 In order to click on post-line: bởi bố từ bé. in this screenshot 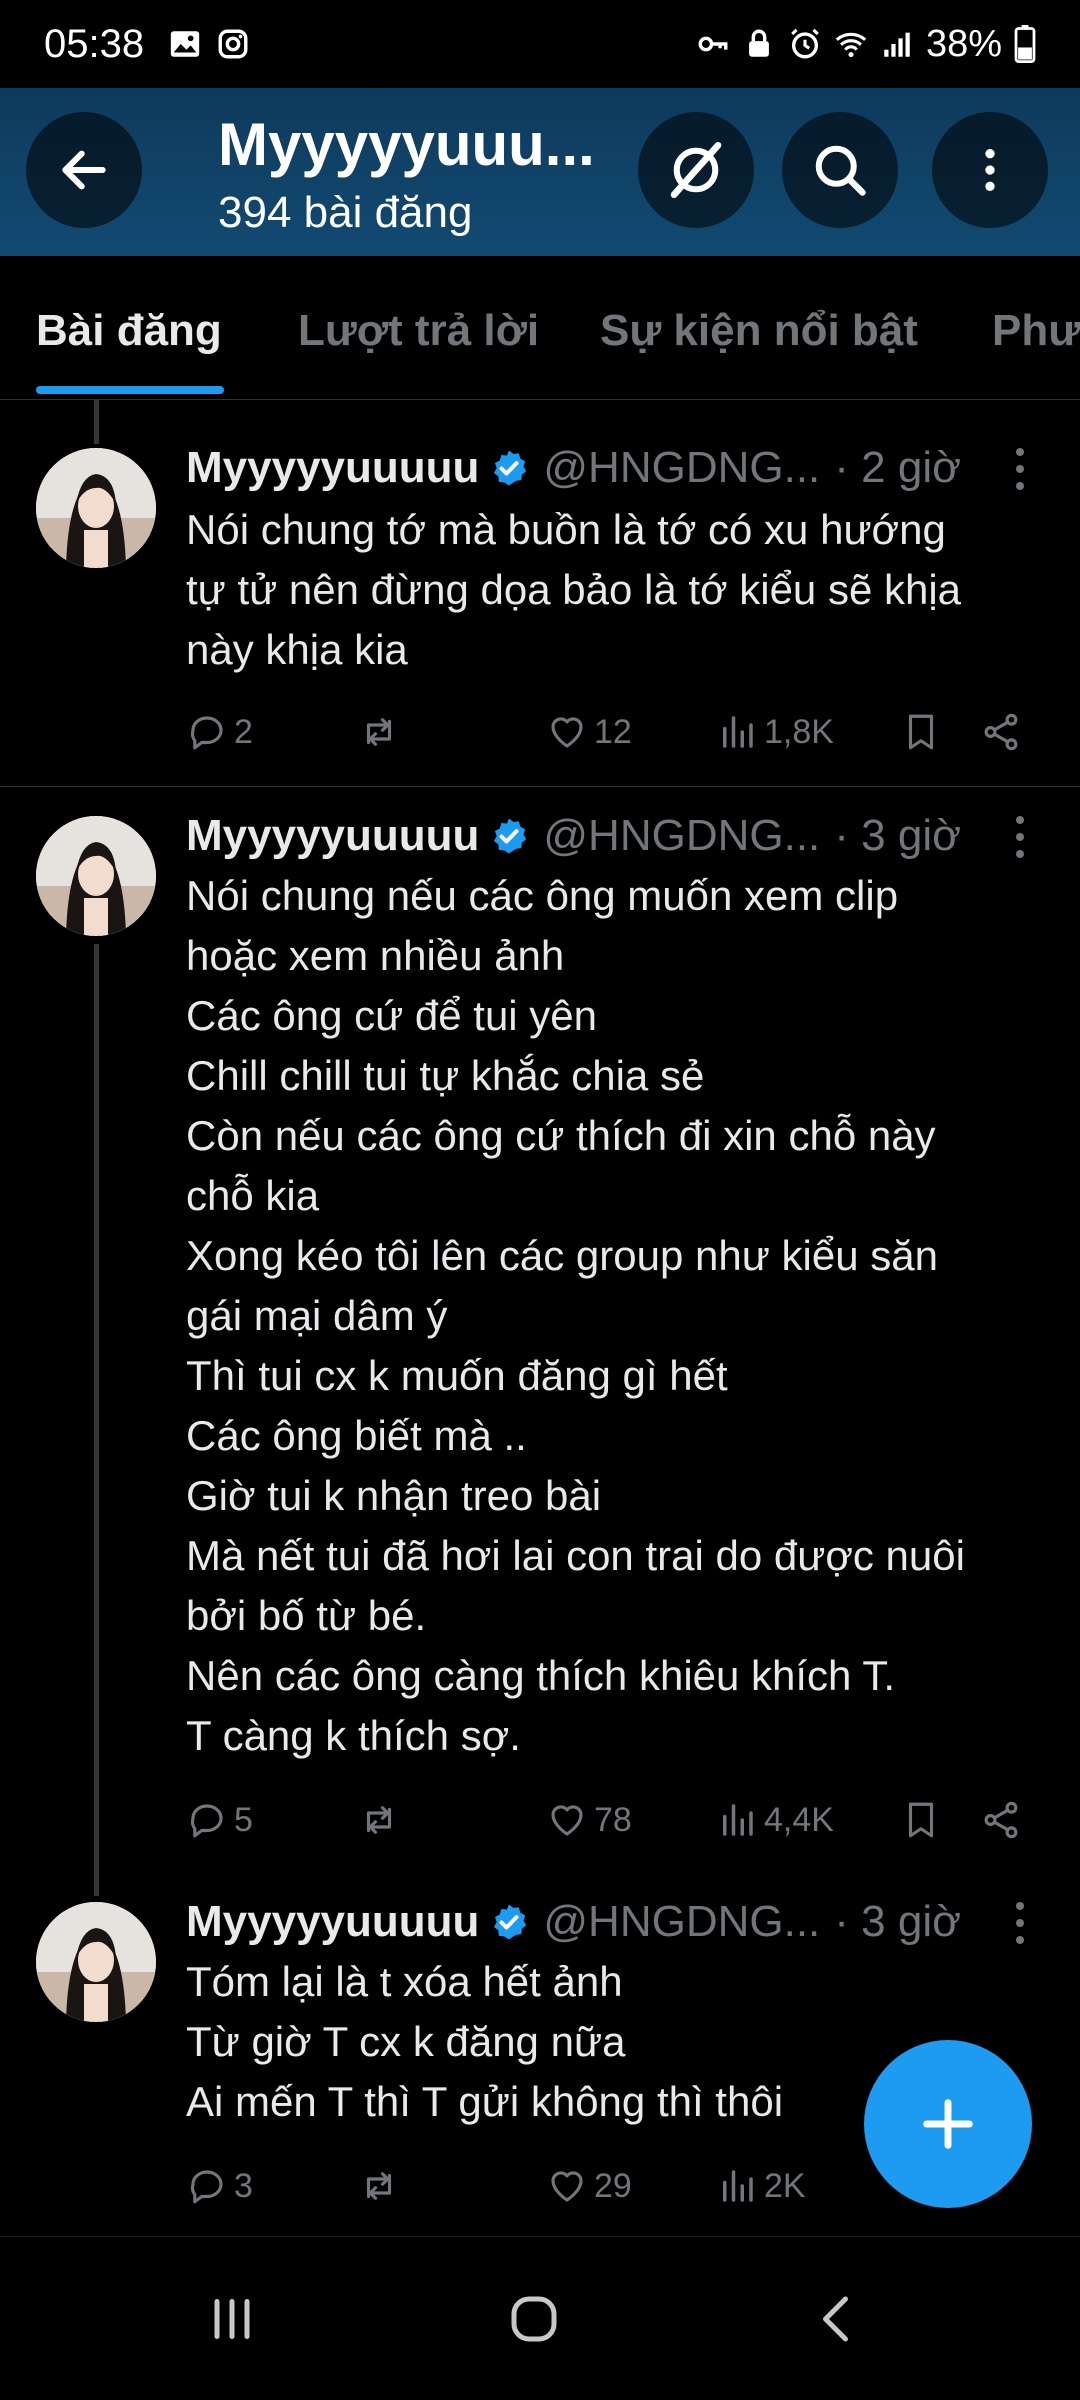, I will do `click(306, 1615)`.